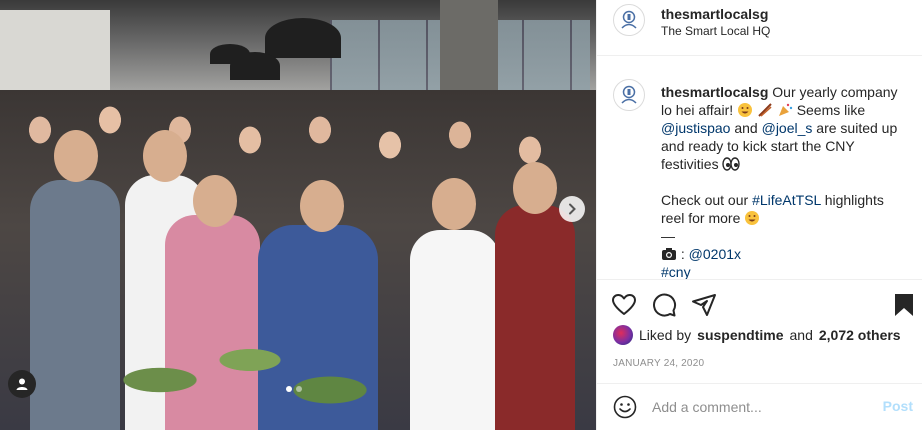  I want to click on save-button, so click(903, 305).